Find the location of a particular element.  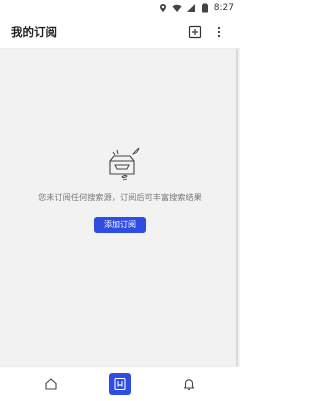

more-options-icon is located at coordinates (219, 32).